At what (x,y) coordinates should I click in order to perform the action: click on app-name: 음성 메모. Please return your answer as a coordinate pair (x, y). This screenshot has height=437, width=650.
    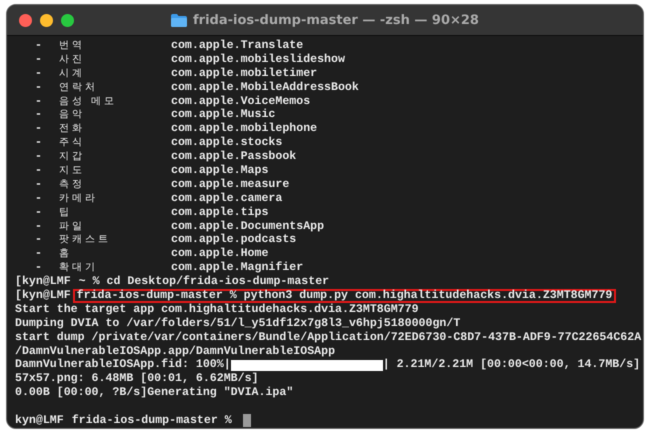
    Looking at the image, I should click on (88, 101).